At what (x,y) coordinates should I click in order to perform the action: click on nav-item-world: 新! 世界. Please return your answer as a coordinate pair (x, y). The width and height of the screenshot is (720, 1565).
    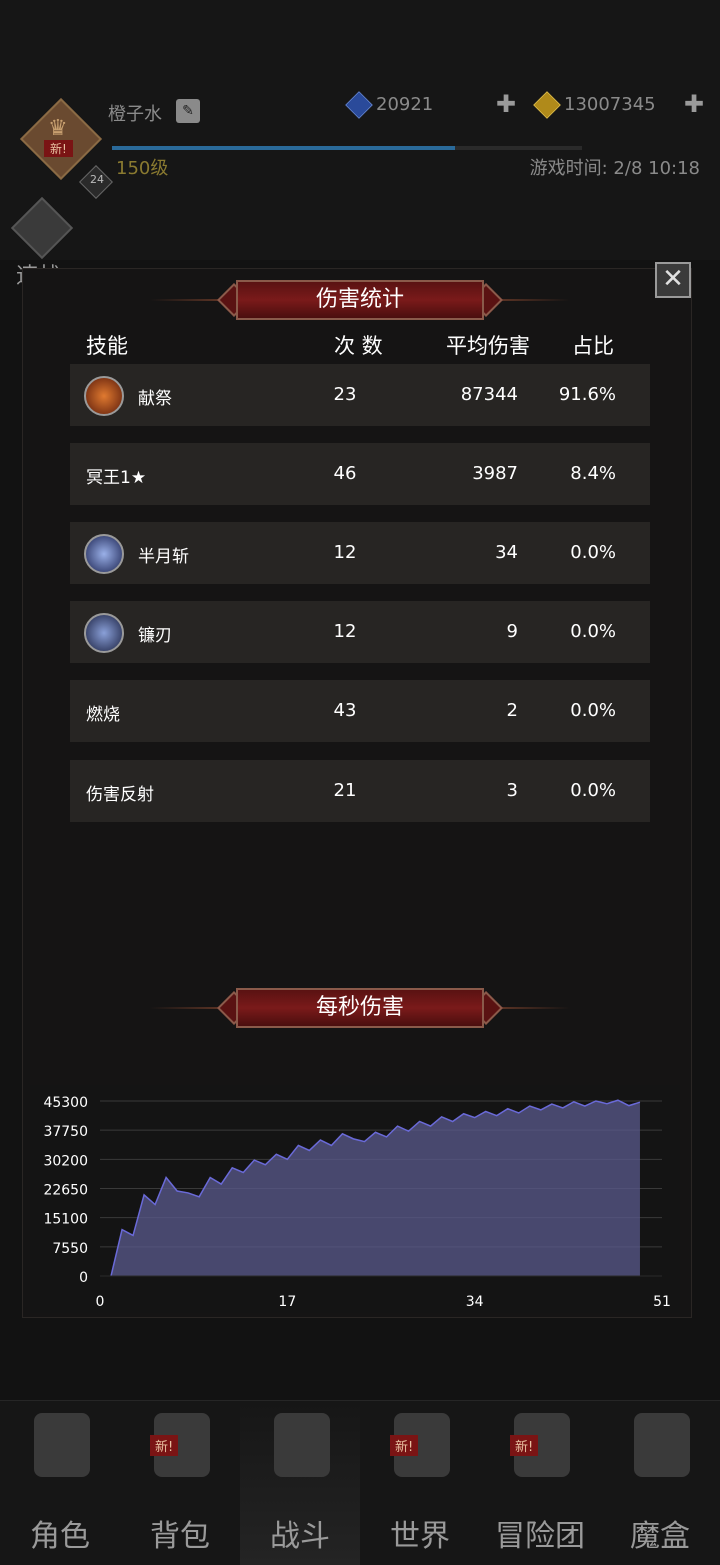
    Looking at the image, I should click on (420, 1483).